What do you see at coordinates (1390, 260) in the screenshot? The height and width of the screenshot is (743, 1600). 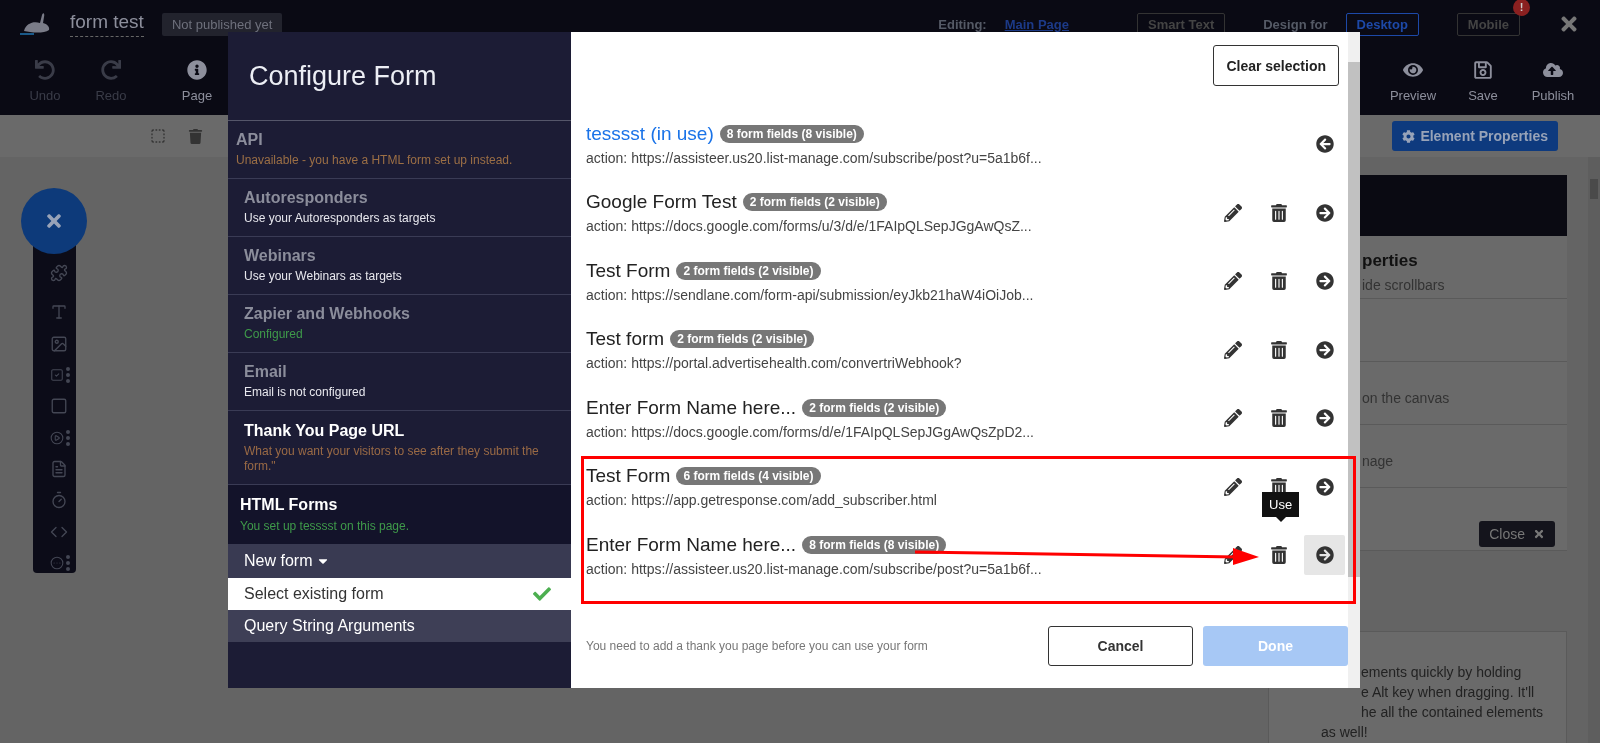 I see `section-title: perties` at bounding box center [1390, 260].